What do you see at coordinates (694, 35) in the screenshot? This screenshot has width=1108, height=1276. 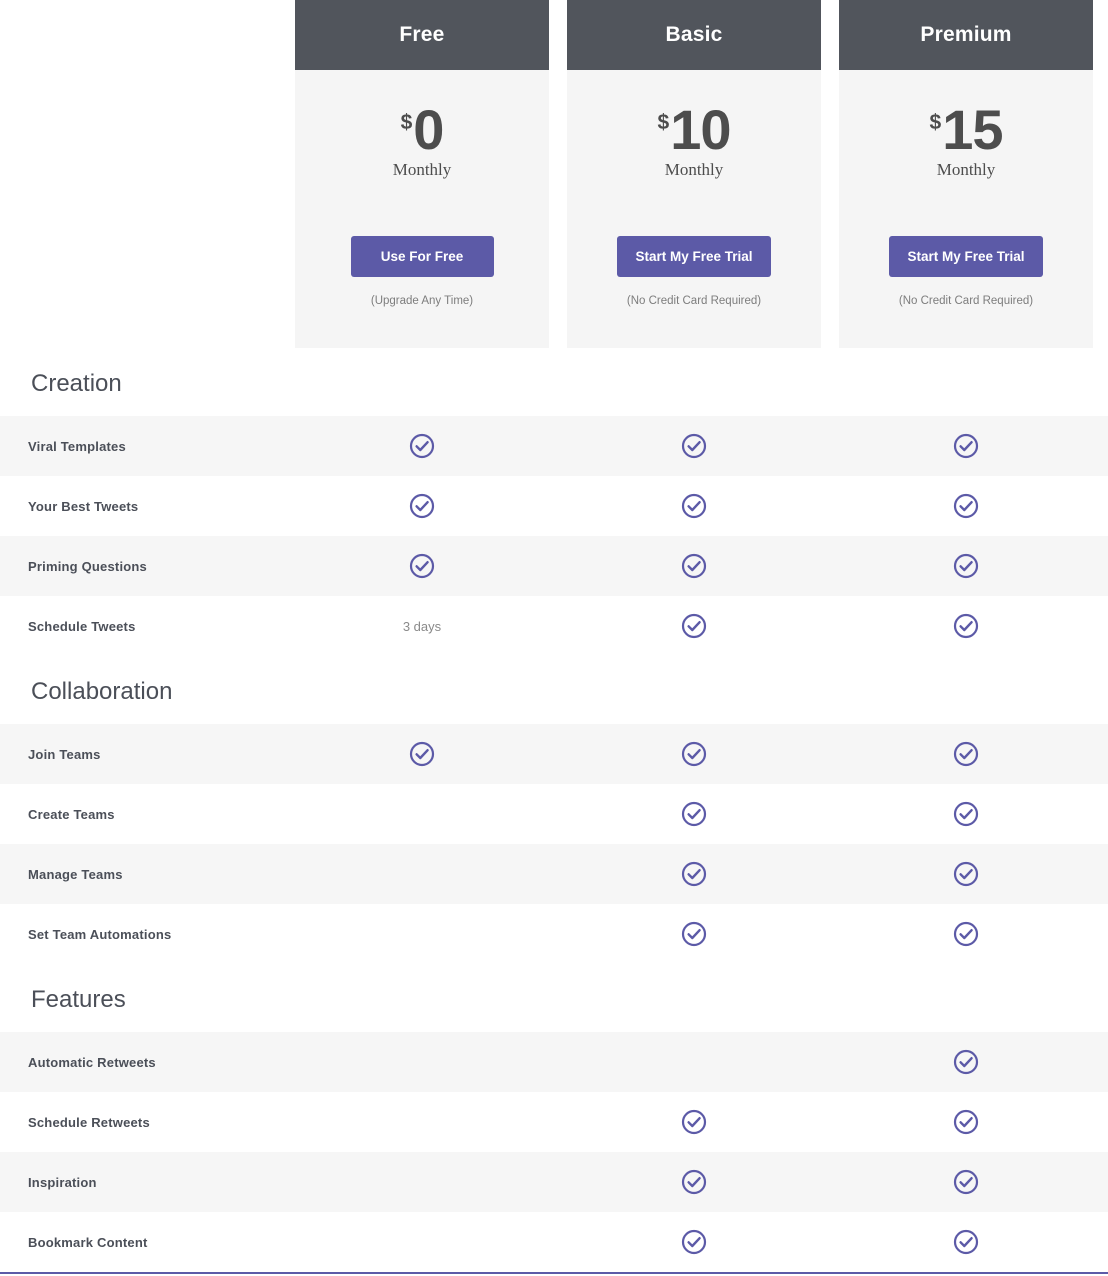 I see `plan-name: Basic` at bounding box center [694, 35].